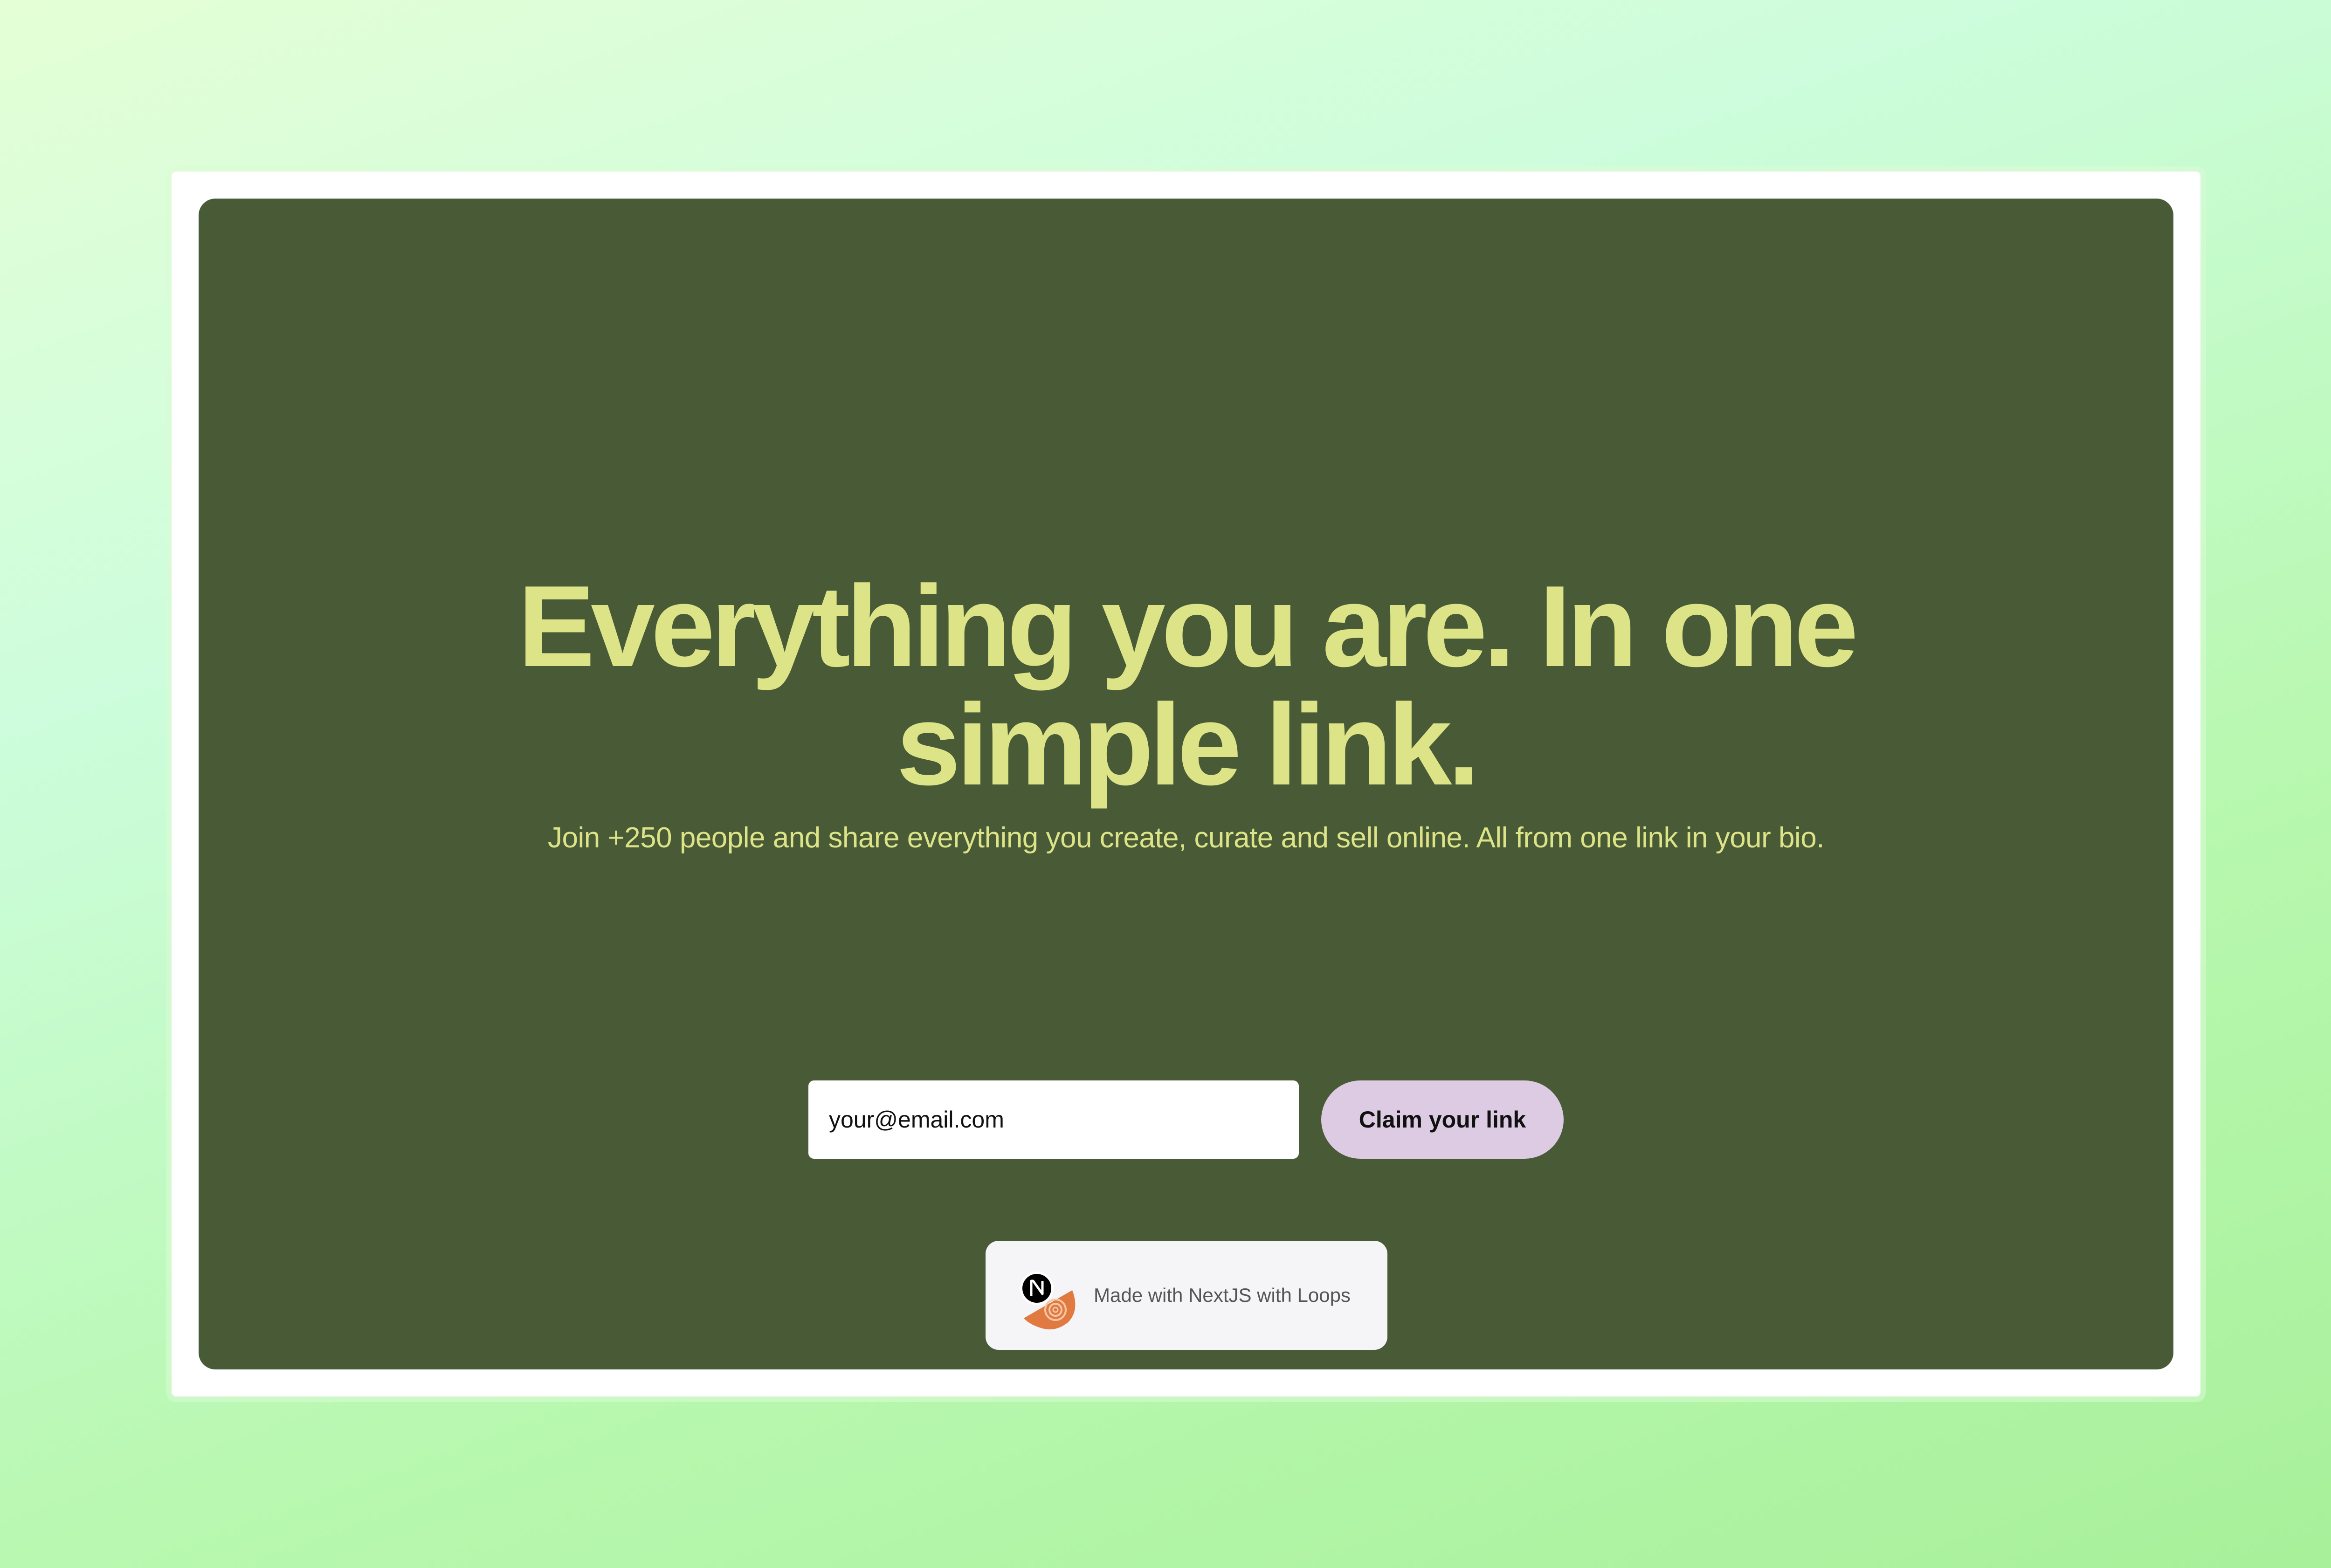  What do you see at coordinates (1442, 1119) in the screenshot?
I see `claim-link-button: Claim your link` at bounding box center [1442, 1119].